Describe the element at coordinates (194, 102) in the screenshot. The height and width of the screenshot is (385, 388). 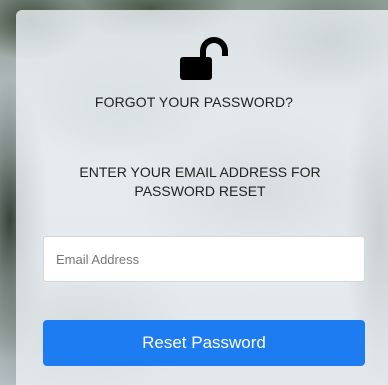
I see `page-title: FORGOT YOUR PASSWORD?` at that location.